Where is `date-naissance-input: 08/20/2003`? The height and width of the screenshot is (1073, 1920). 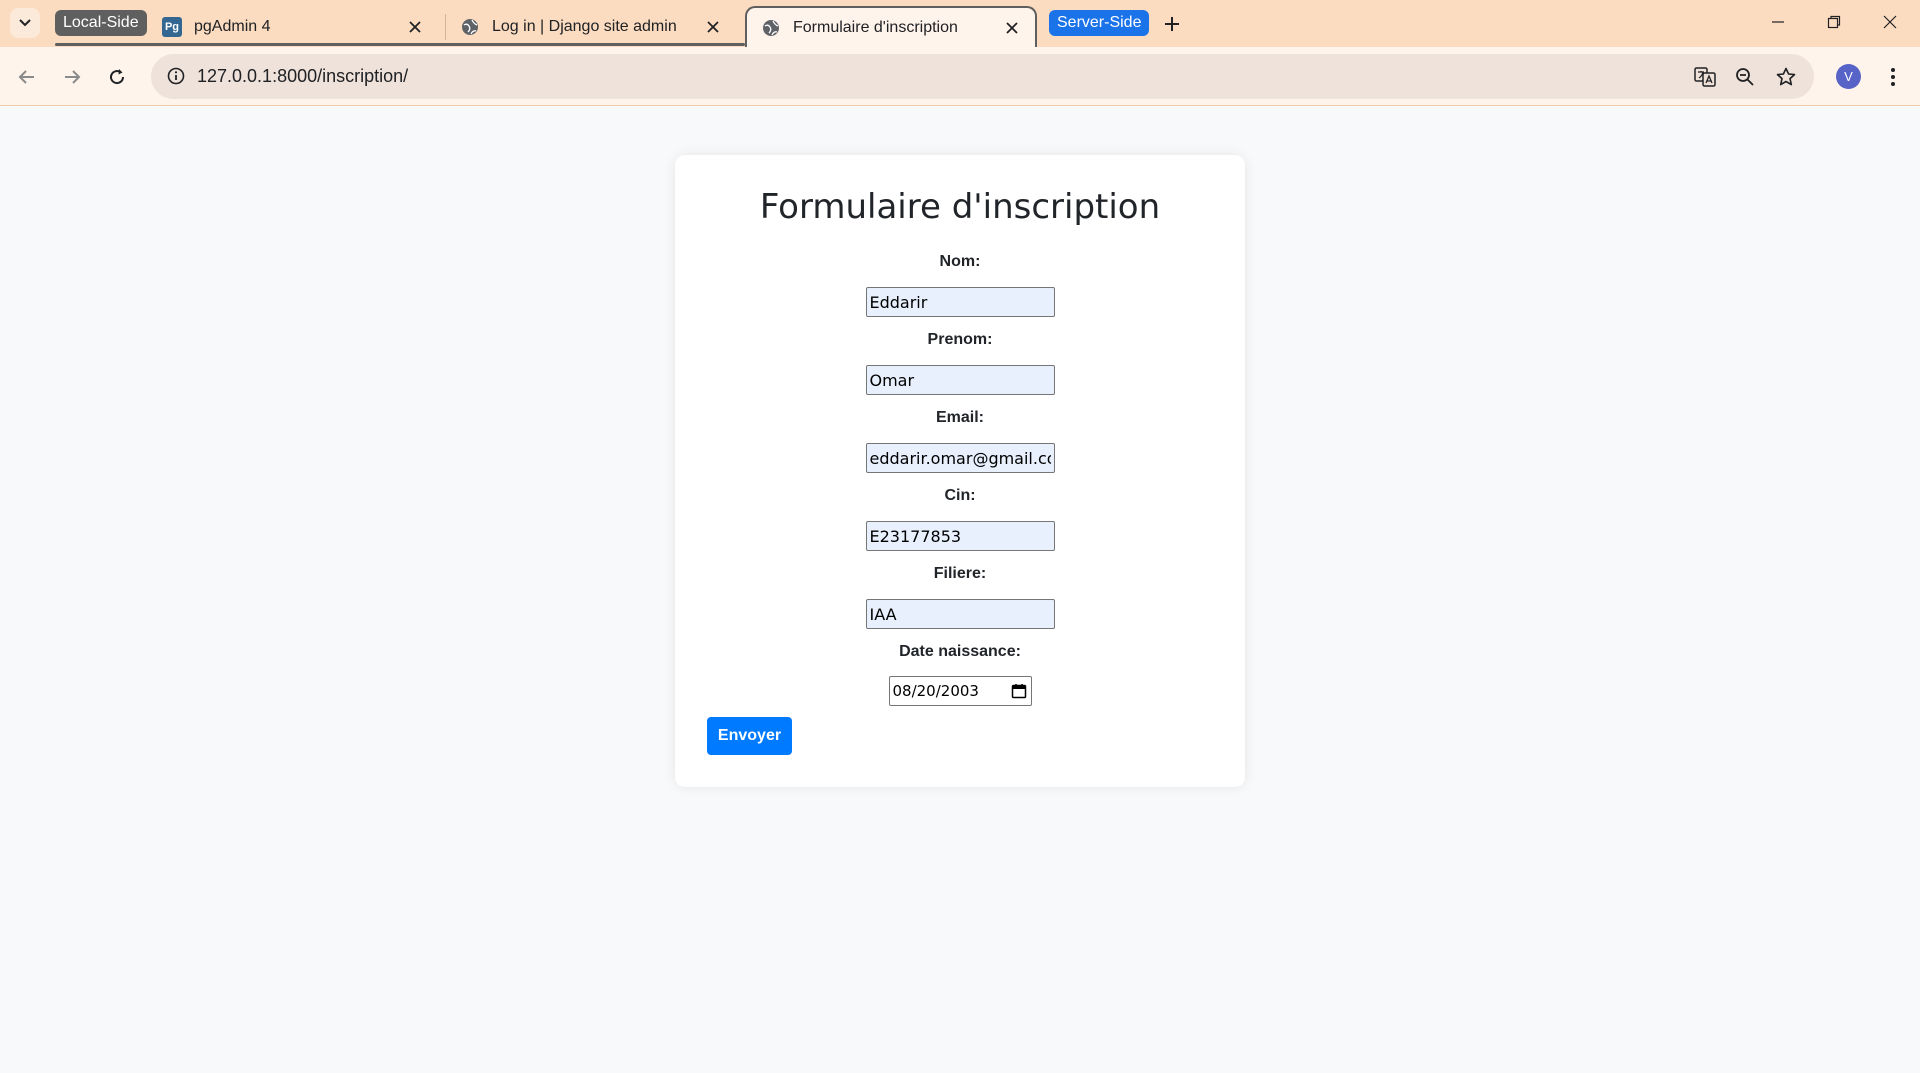 date-naissance-input: 08/20/2003 is located at coordinates (960, 691).